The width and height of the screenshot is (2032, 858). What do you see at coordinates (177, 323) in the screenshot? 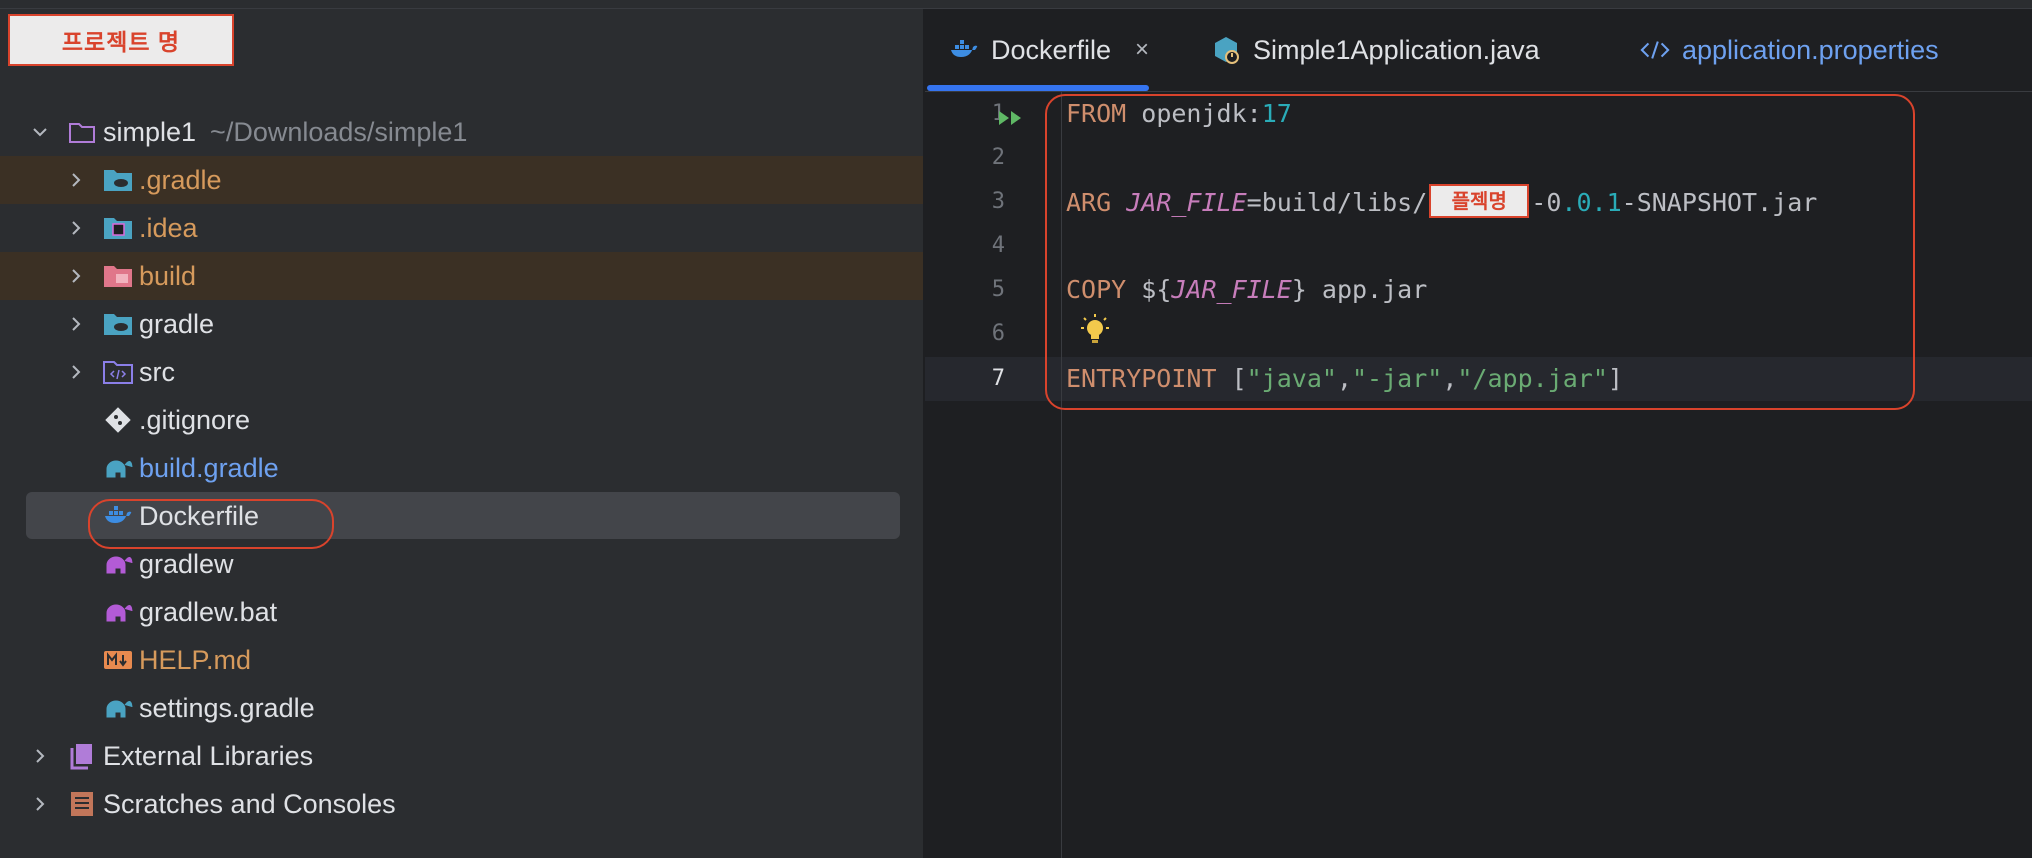
I see `tree-item-label: gradle` at bounding box center [177, 323].